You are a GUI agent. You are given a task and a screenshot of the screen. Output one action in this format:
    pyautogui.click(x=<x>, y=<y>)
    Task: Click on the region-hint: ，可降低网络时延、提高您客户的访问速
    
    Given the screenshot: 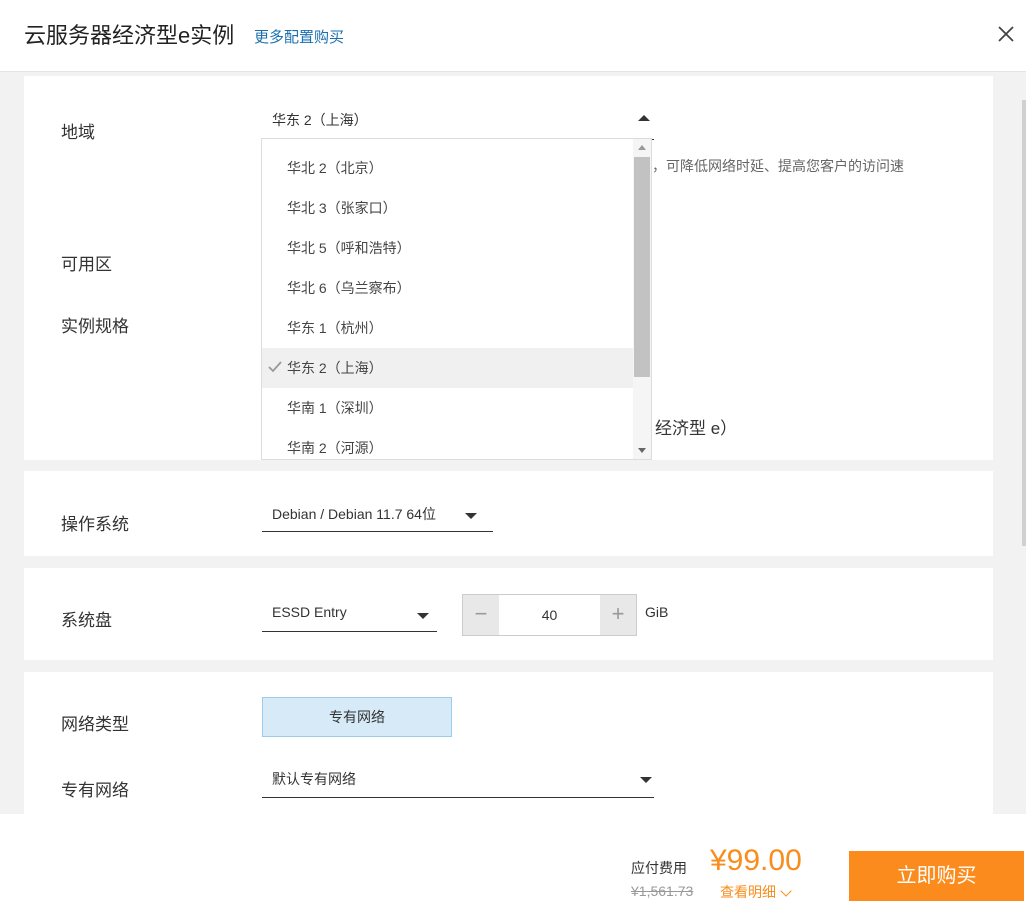 What is the action you would take?
    pyautogui.click(x=778, y=166)
    